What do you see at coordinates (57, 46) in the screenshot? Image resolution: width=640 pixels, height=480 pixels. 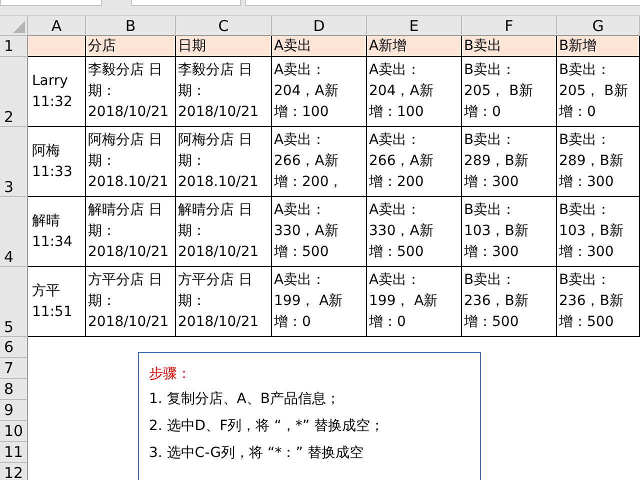 I see `table-cell` at bounding box center [57, 46].